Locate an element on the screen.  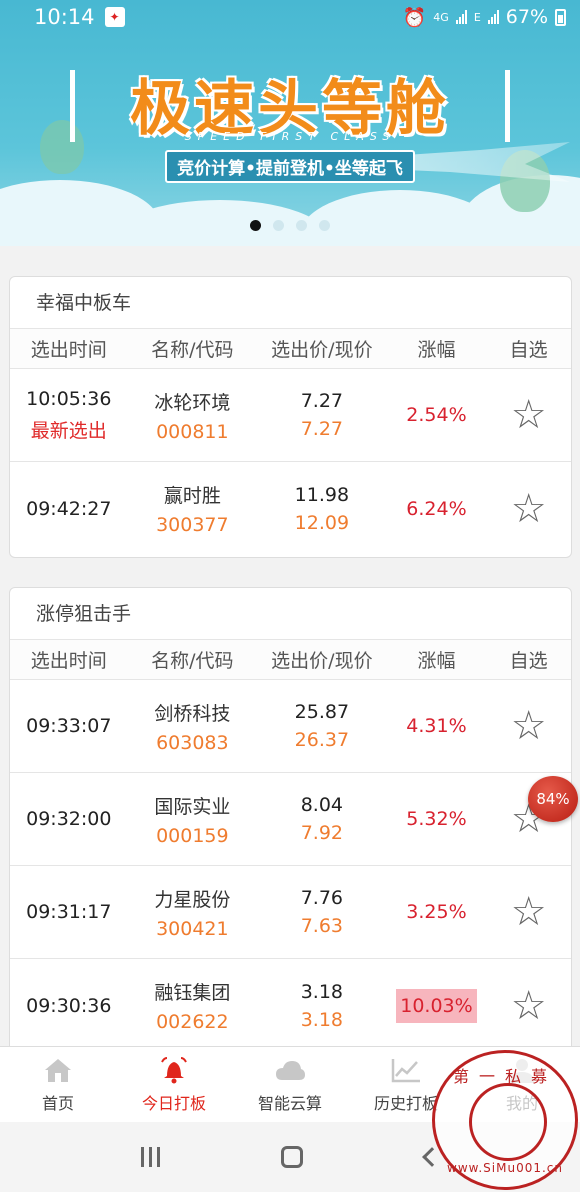
pick-time: 09:30:36 is located at coordinates (69, 1005).